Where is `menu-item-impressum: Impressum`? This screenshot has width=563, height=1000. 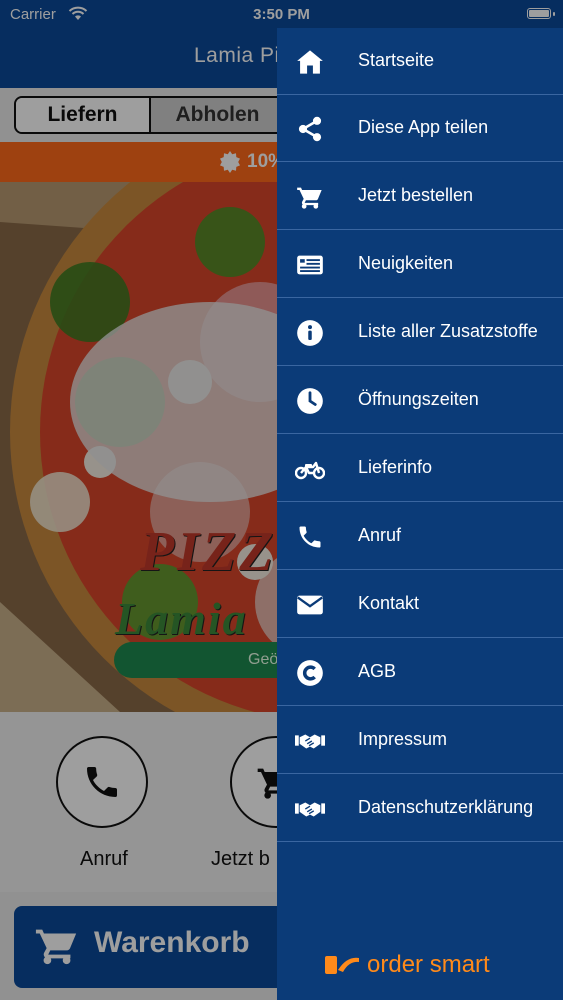
menu-item-impressum: Impressum is located at coordinates (420, 740).